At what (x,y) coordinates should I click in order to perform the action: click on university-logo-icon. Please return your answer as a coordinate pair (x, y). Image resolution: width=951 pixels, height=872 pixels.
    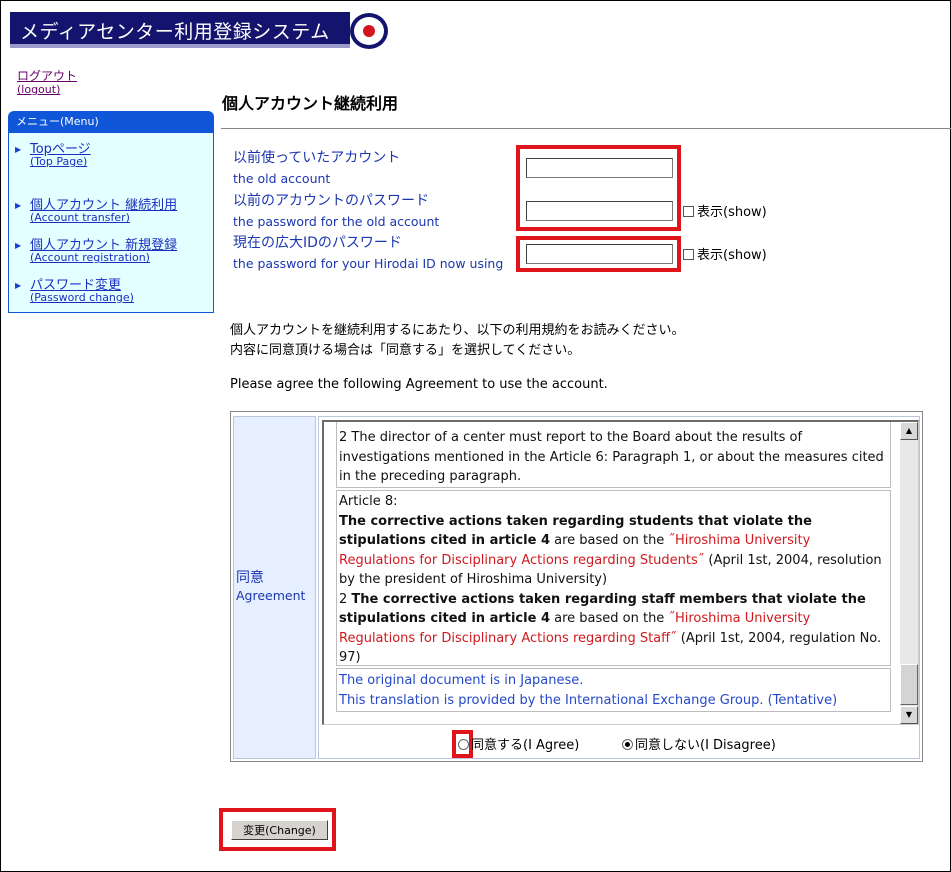
    Looking at the image, I should click on (369, 31).